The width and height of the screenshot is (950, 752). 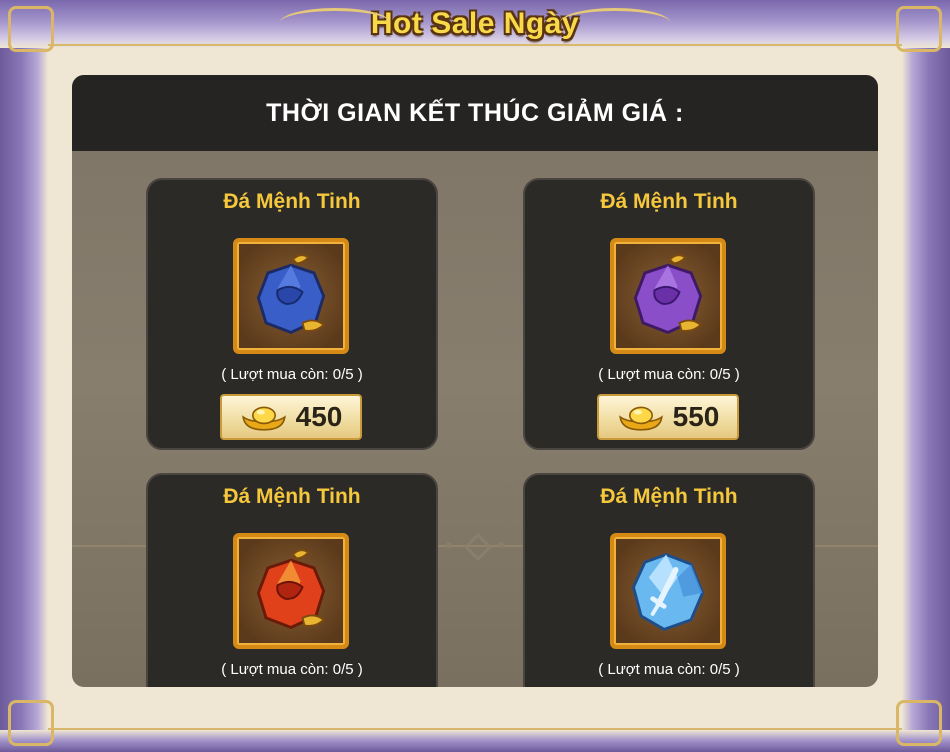 I want to click on window-title: Hot Sale Ngày, so click(x=475, y=23).